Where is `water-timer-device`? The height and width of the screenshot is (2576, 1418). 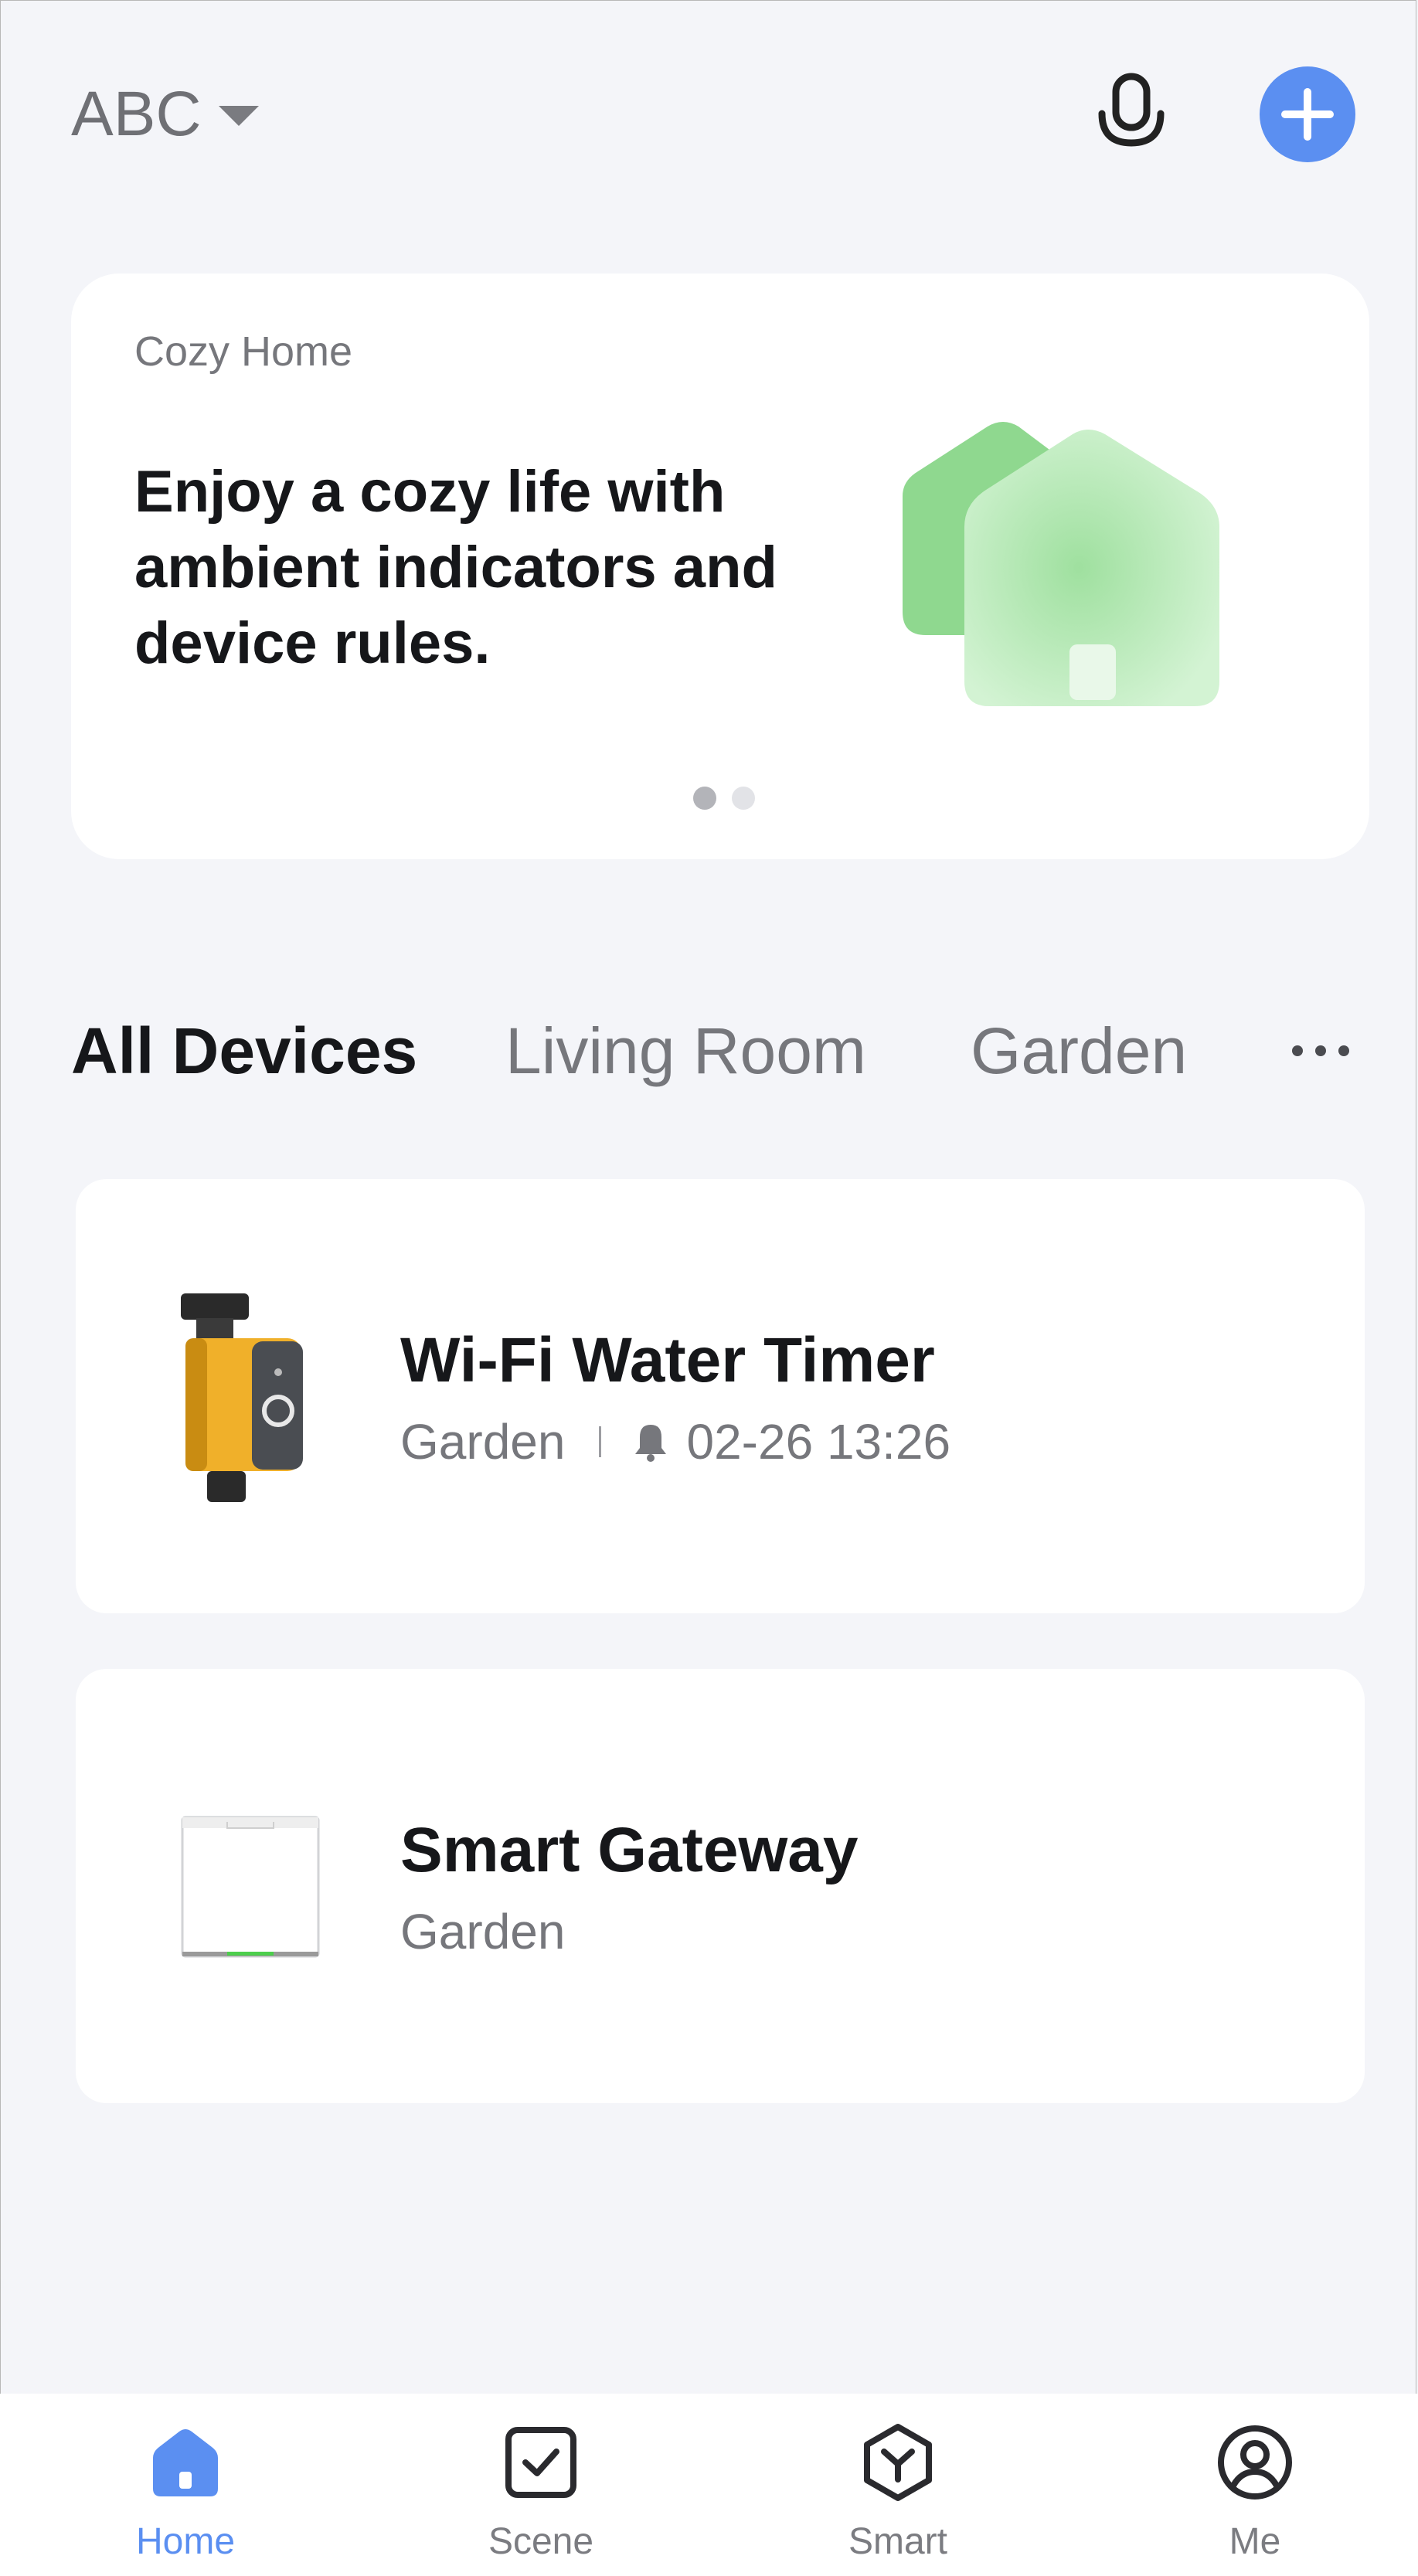 water-timer-device is located at coordinates (242, 1397).